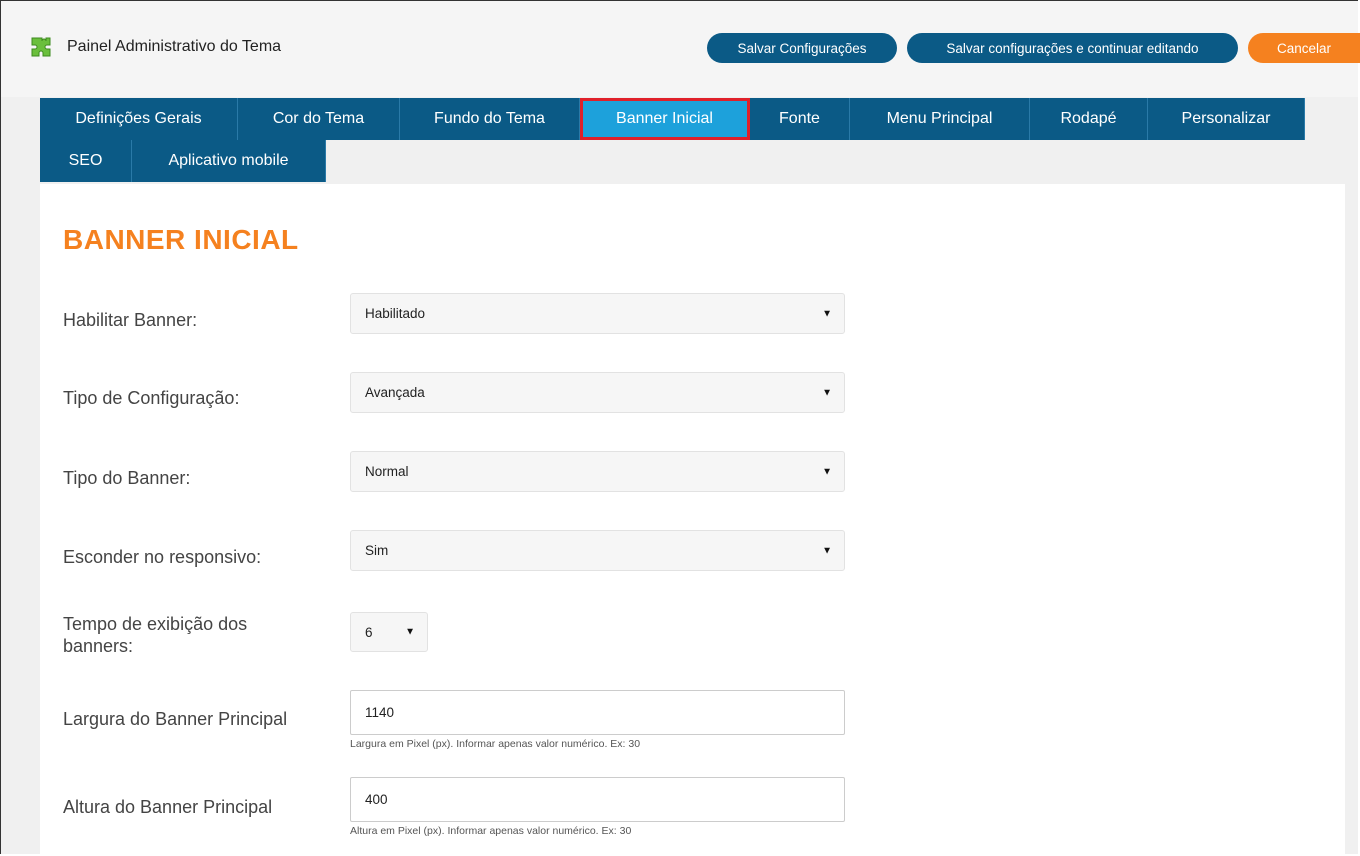  Describe the element at coordinates (139, 119) in the screenshot. I see `tab-definicoes-gerais: Definições Gerais` at that location.